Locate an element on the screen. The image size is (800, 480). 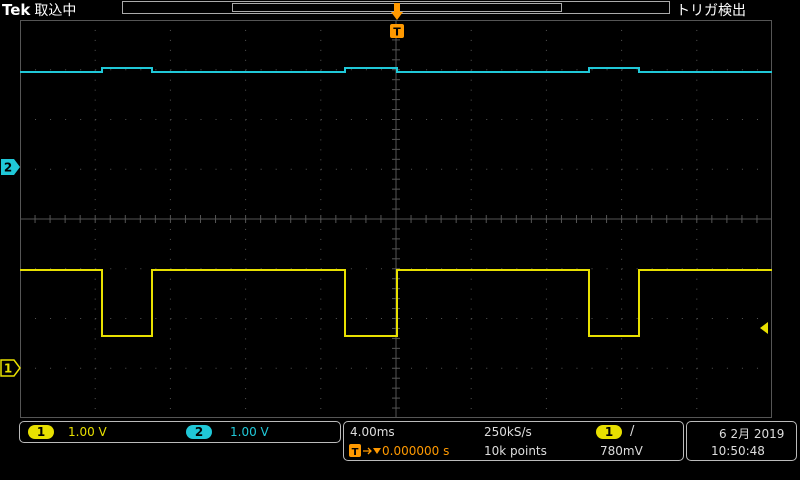
trigger-position-marker: T is located at coordinates (397, 20).